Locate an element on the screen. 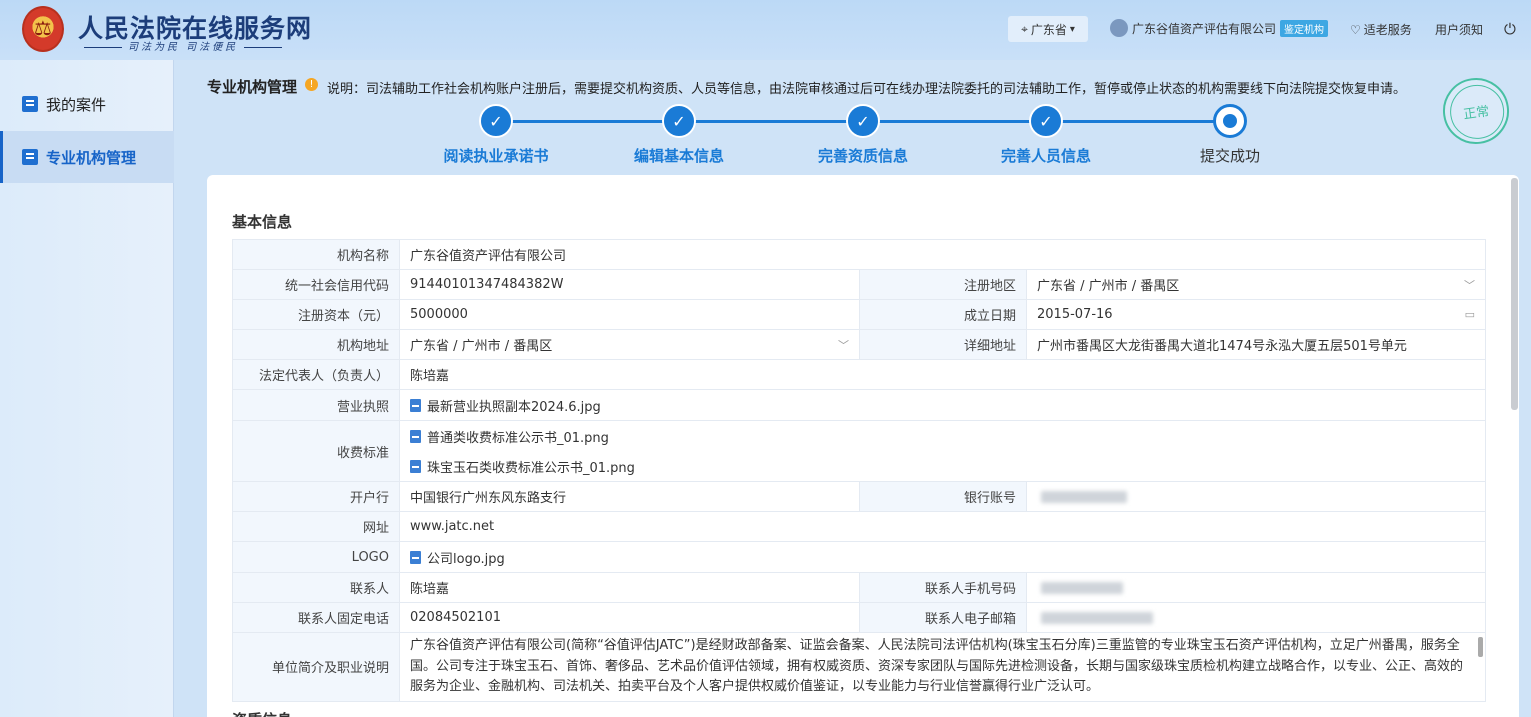 This screenshot has width=1531, height=717. found-date-value: 2015-07-16 is located at coordinates (1075, 314).